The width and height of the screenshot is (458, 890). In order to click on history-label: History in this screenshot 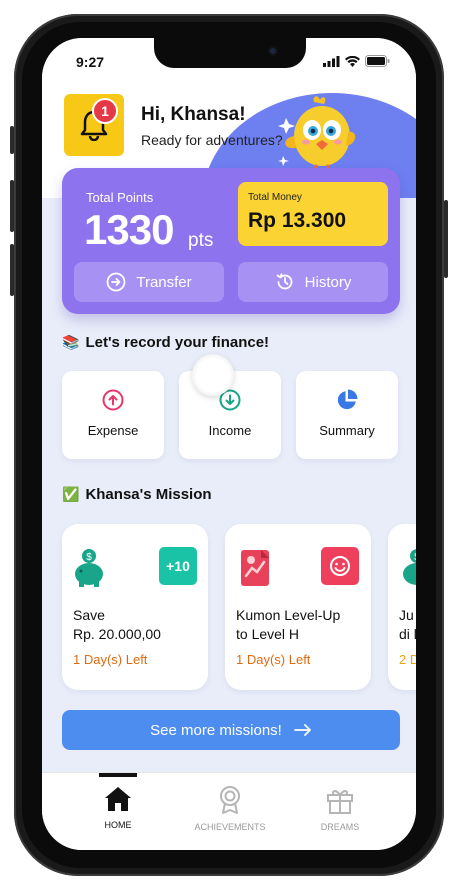, I will do `click(328, 282)`.